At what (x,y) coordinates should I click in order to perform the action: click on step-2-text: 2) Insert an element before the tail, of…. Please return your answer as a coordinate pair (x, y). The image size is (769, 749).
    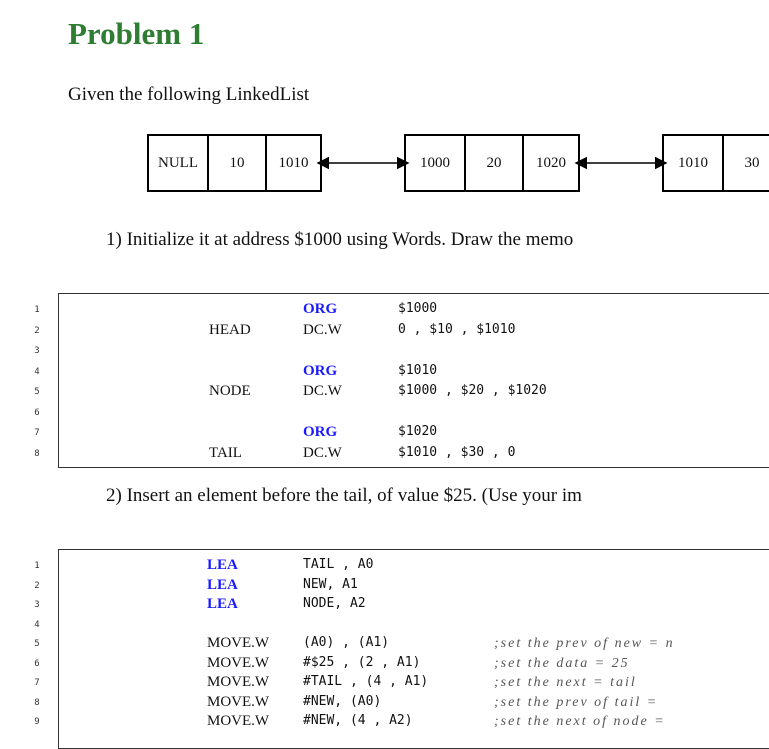
    Looking at the image, I should click on (344, 495).